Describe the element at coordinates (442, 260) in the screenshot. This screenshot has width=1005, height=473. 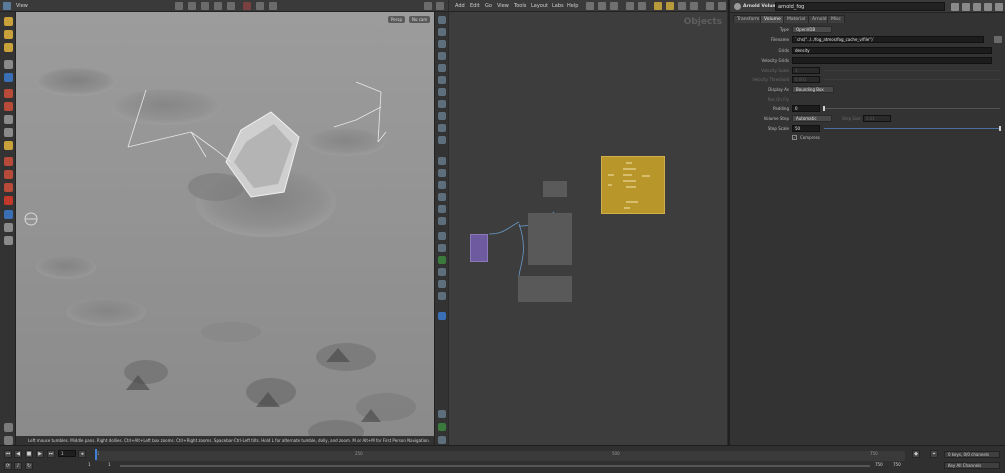
I see `render-icon` at that location.